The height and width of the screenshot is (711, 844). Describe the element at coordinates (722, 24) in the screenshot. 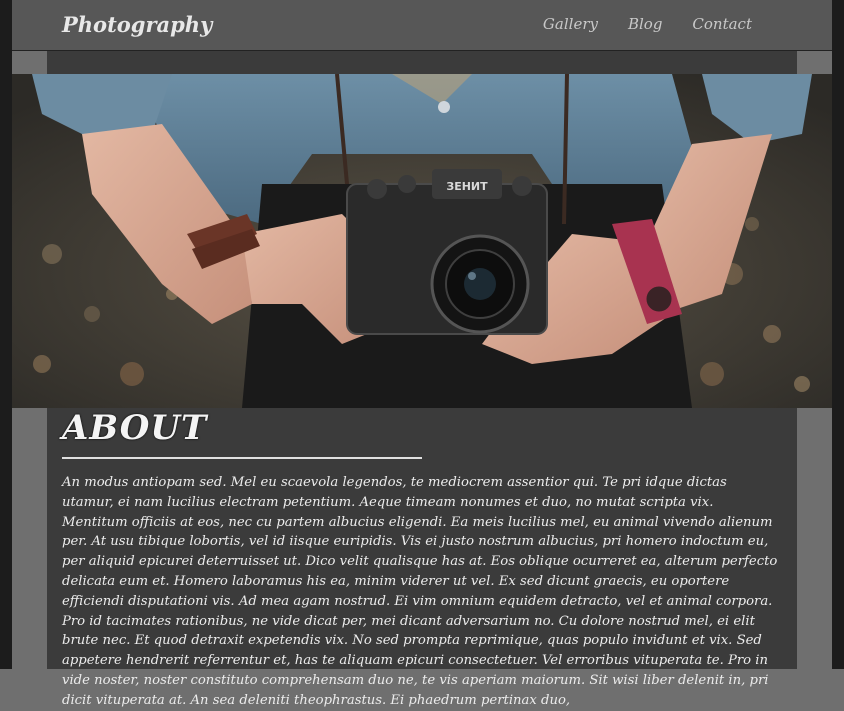

I see `nav-link-contact: Contact` at that location.